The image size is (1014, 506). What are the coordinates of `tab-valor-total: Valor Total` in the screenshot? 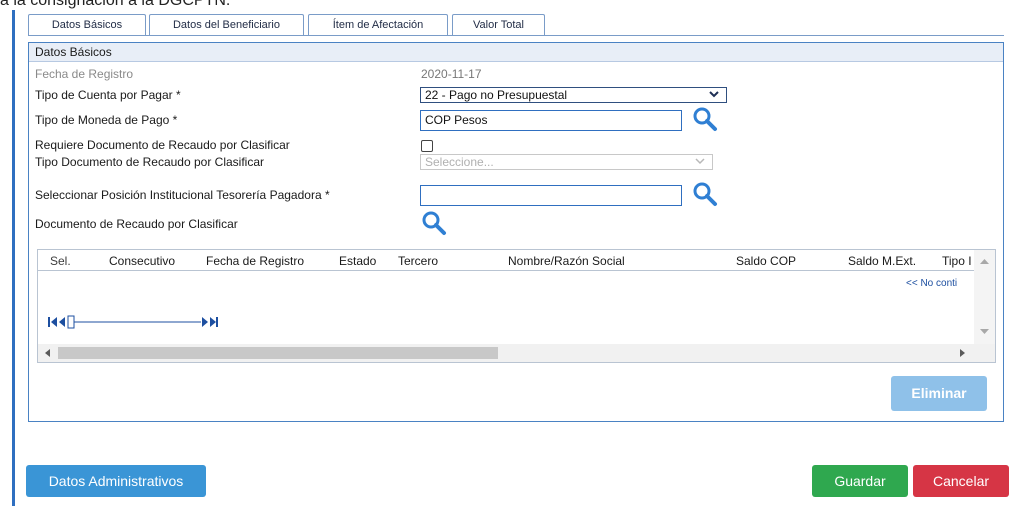 It's located at (498, 25).